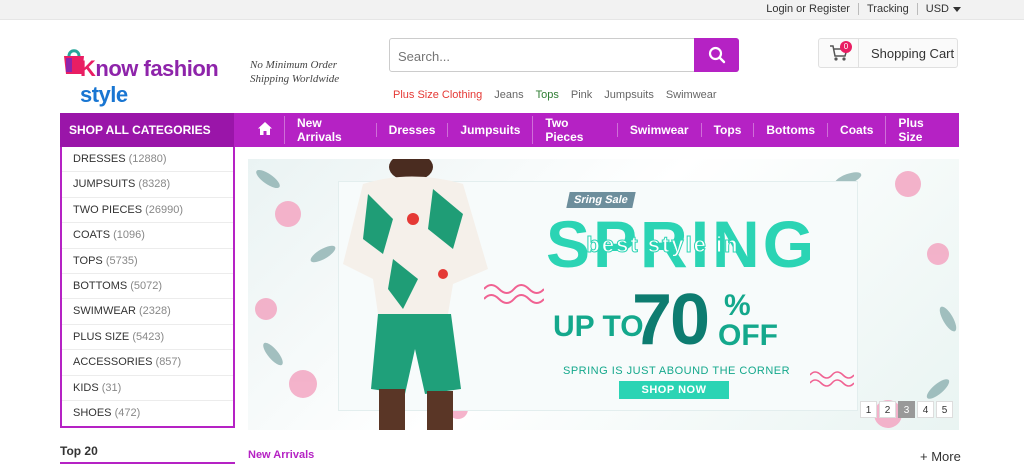  I want to click on top-links: Login or Register Tracking USD, so click(863, 9).